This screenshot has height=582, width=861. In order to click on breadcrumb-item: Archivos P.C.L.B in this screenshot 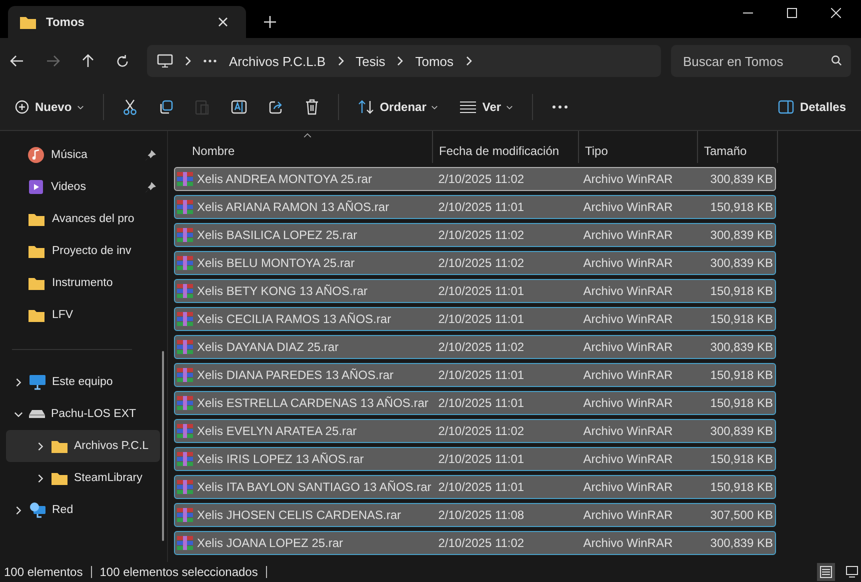, I will do `click(277, 61)`.